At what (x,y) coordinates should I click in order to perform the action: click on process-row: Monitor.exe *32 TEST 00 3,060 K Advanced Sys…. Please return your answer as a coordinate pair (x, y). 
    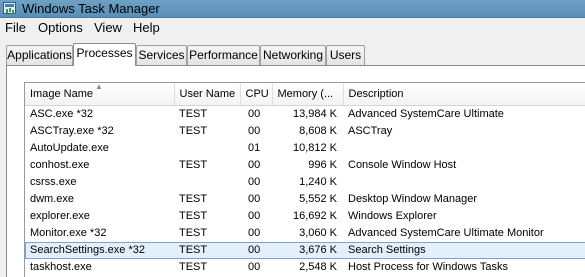
    Looking at the image, I should click on (305, 233).